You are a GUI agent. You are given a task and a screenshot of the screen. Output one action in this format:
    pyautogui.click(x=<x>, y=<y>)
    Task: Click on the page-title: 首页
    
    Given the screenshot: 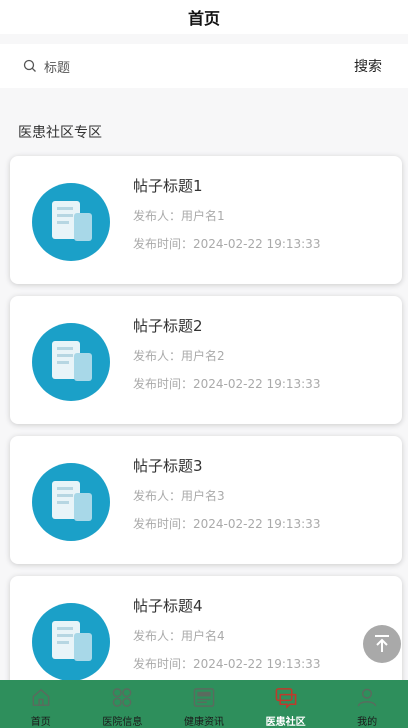 What is the action you would take?
    pyautogui.click(x=203, y=18)
    